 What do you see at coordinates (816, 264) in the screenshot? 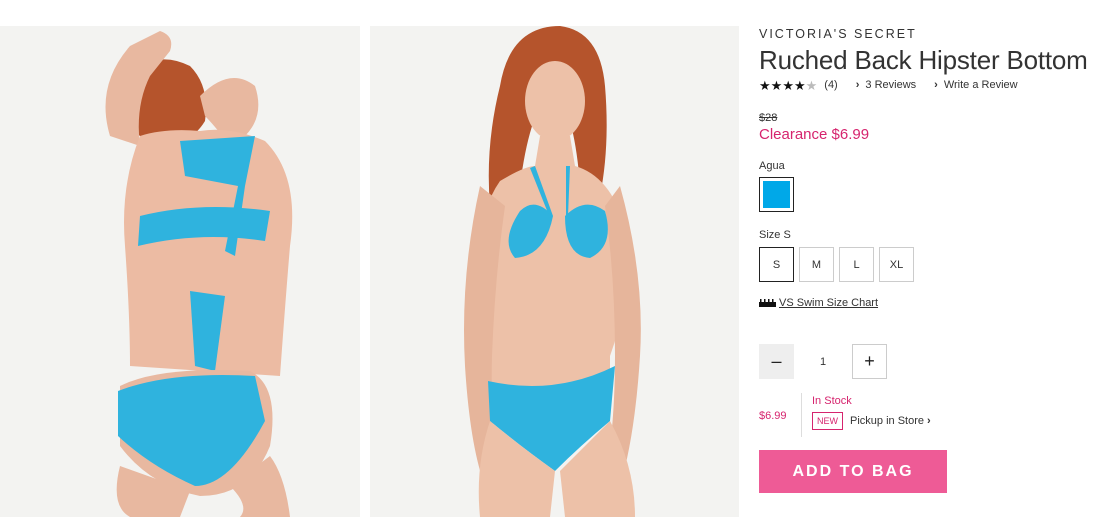
I see `size-option-m: M` at bounding box center [816, 264].